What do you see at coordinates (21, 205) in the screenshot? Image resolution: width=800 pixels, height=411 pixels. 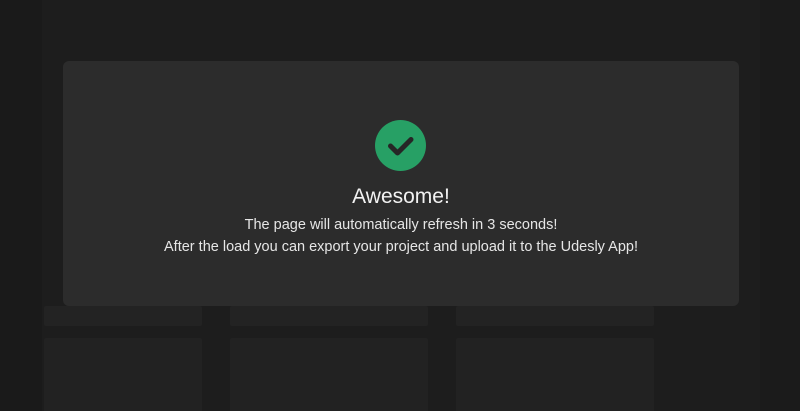 I see `background-strip-left` at bounding box center [21, 205].